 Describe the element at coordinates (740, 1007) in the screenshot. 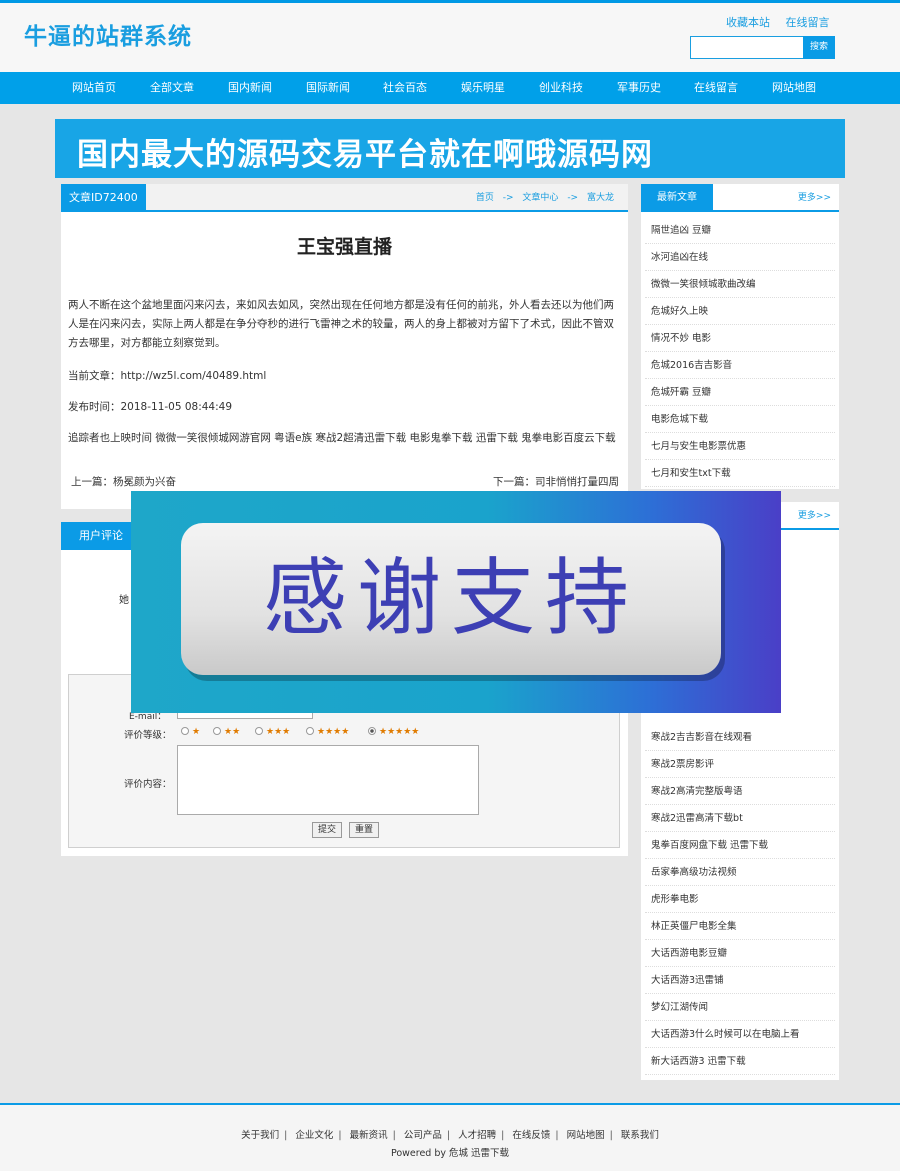

I see `list-item: 梦幻江湖传闻` at that location.